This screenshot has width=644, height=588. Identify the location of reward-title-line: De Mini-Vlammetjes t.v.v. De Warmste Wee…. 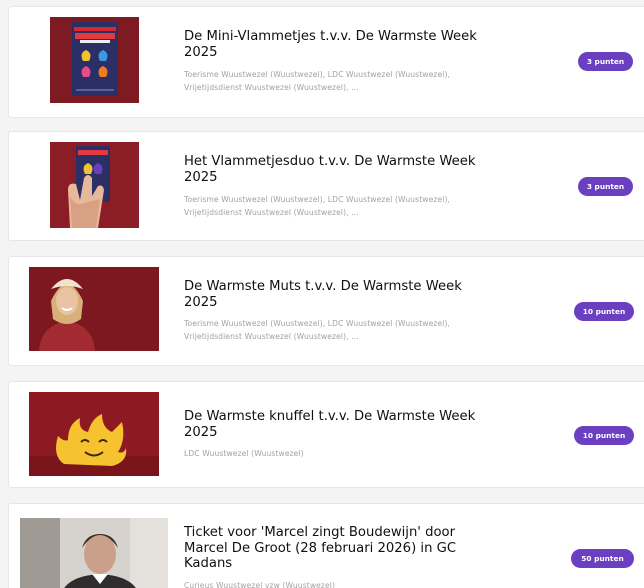
(330, 36).